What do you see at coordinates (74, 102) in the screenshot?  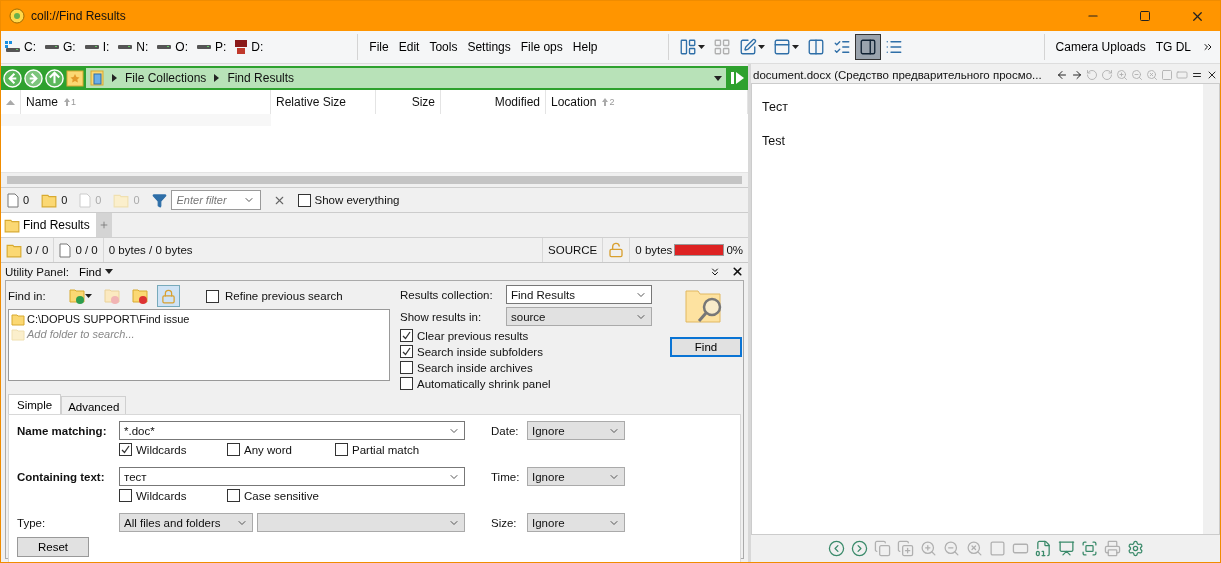 I see `sort-order: 1` at bounding box center [74, 102].